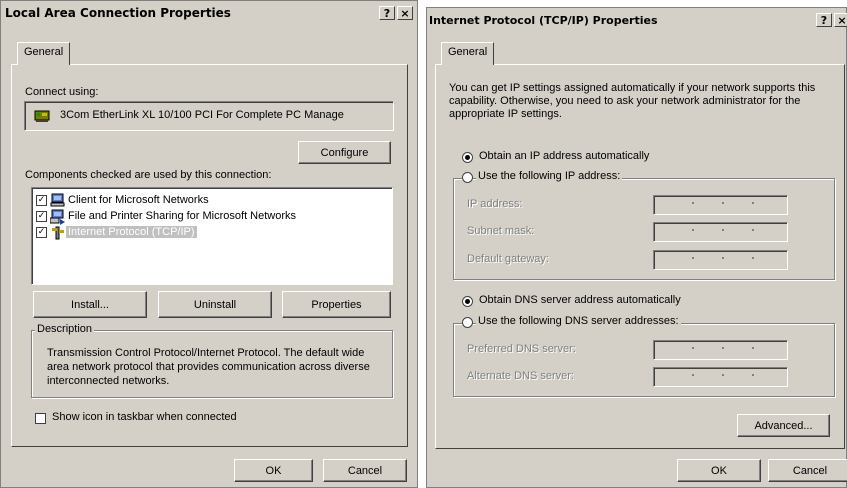 Image resolution: width=847 pixels, height=488 pixels. What do you see at coordinates (720, 232) in the screenshot?
I see `subnet-mask-field` at bounding box center [720, 232].